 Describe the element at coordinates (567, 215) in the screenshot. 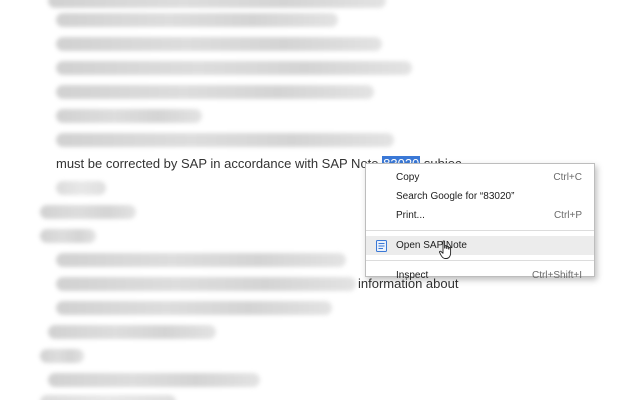

I see `menu-item-shortcut: Ctrl+P` at that location.